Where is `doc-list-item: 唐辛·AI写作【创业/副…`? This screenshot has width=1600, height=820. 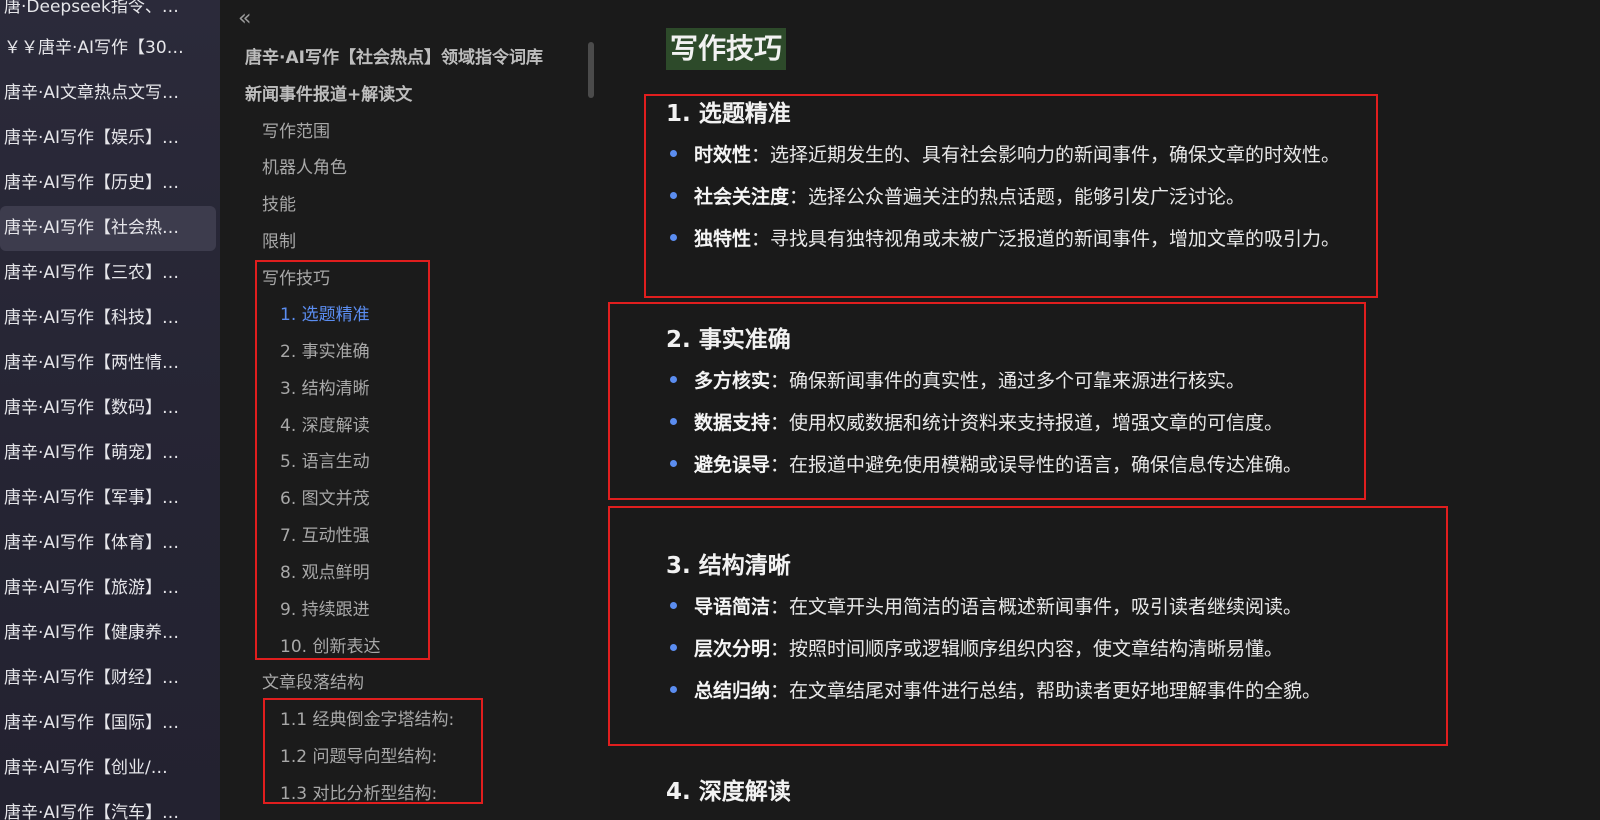 doc-list-item: 唐辛·AI写作【创业/副… is located at coordinates (92, 768).